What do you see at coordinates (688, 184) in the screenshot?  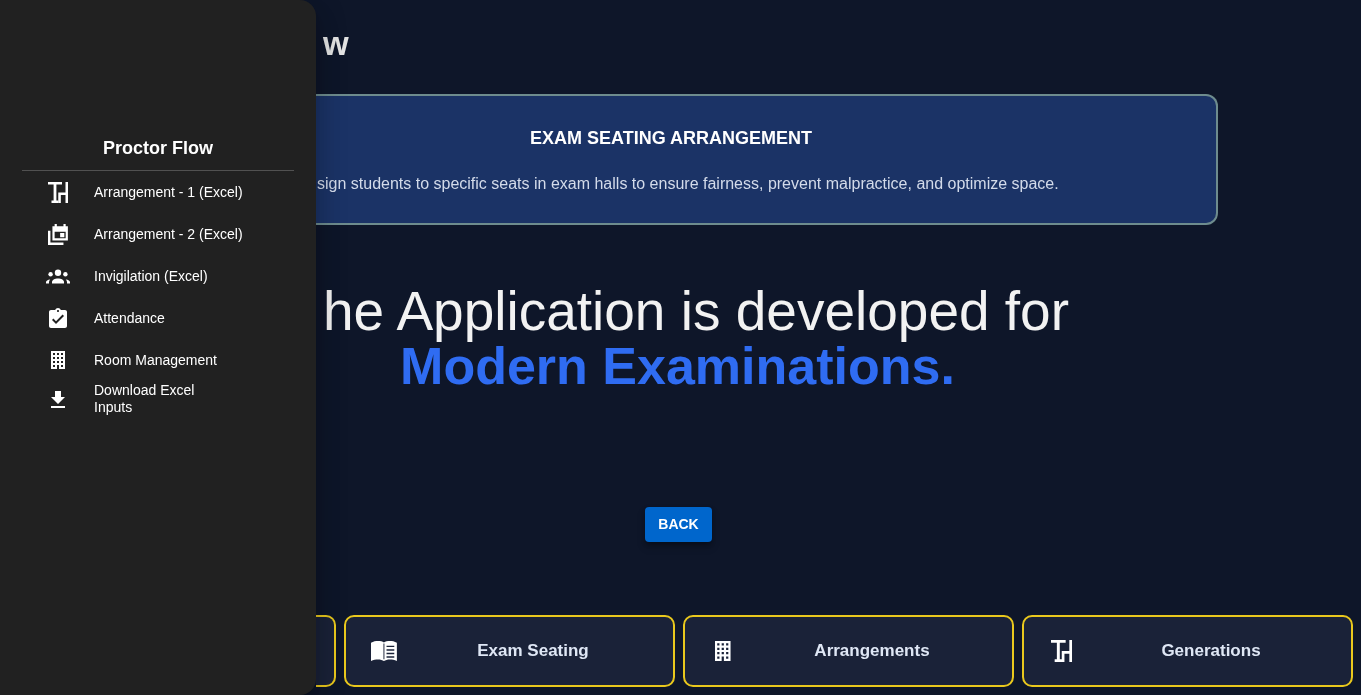 I see `card-description: sign students to specific seats in exam halls to ensure fairness, prevent malpractice, and optimize space.` at bounding box center [688, 184].